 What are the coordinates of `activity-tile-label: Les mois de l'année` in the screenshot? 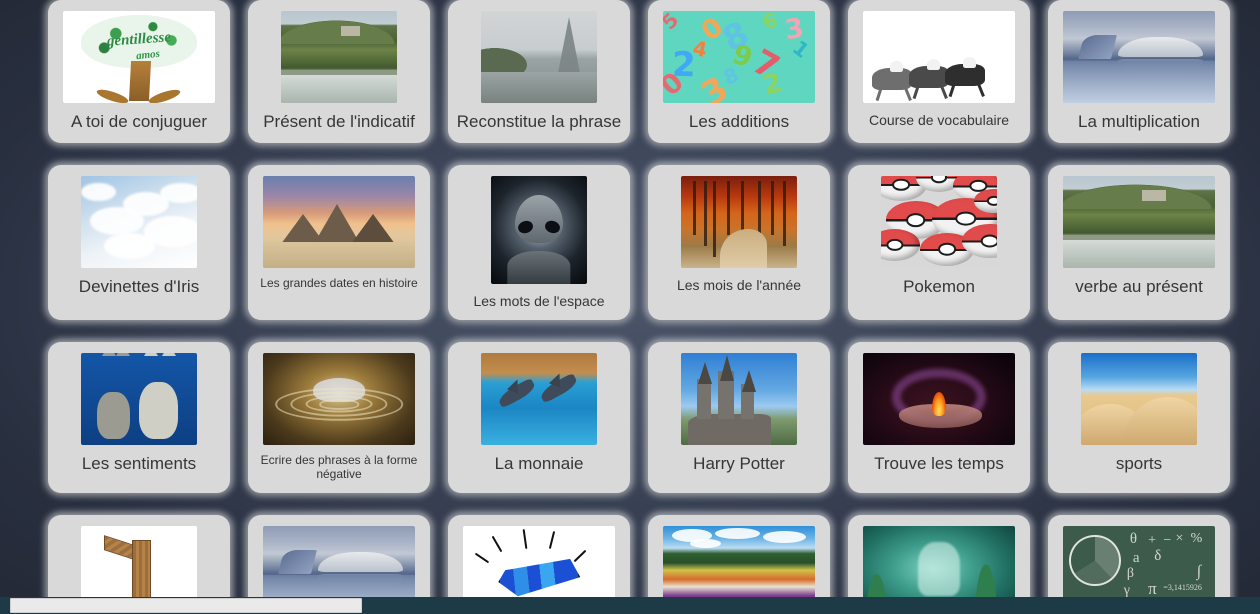 It's located at (739, 284).